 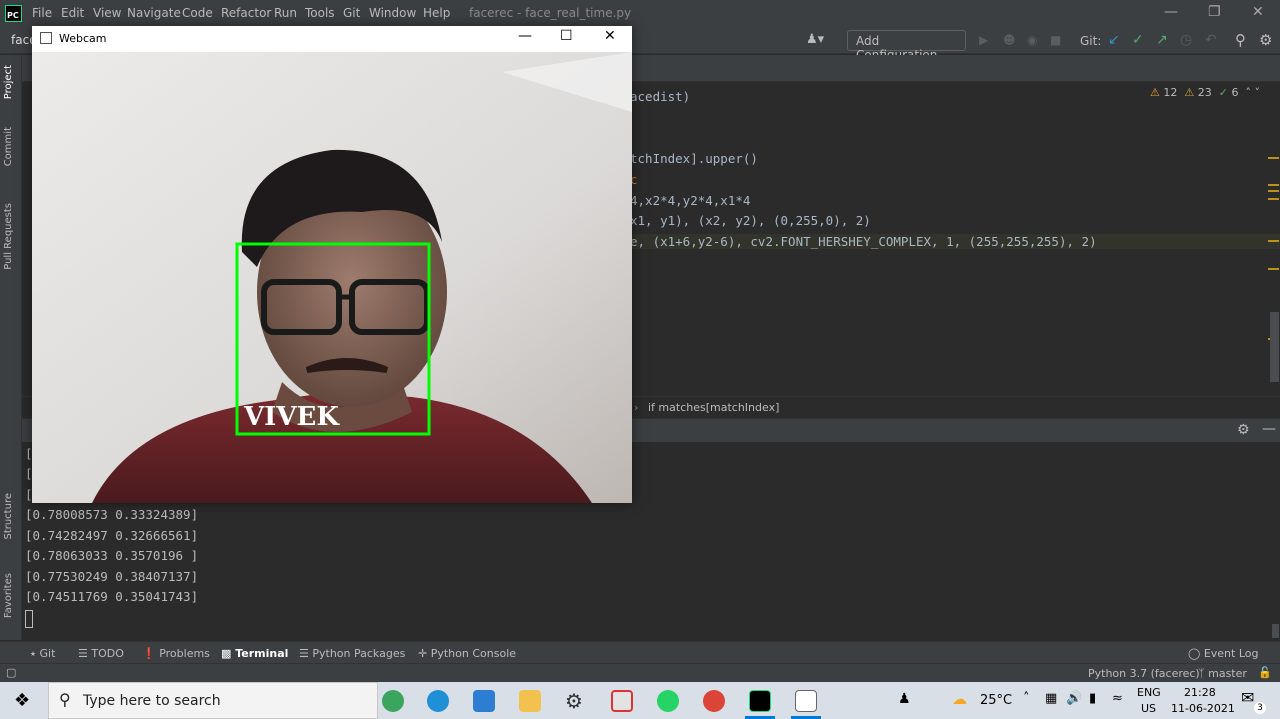 What do you see at coordinates (11, 672) in the screenshot?
I see `layout-toggle-icon: ▢` at bounding box center [11, 672].